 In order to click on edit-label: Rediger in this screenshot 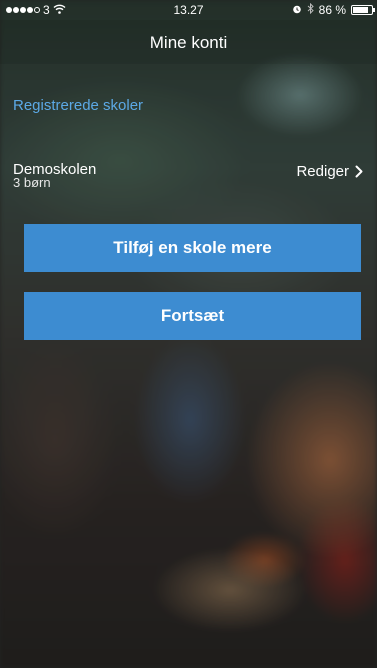, I will do `click(322, 171)`.